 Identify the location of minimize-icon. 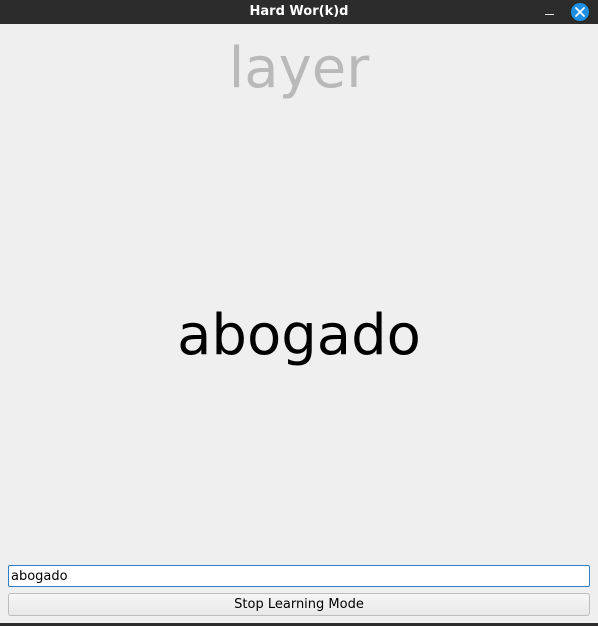
(549, 14).